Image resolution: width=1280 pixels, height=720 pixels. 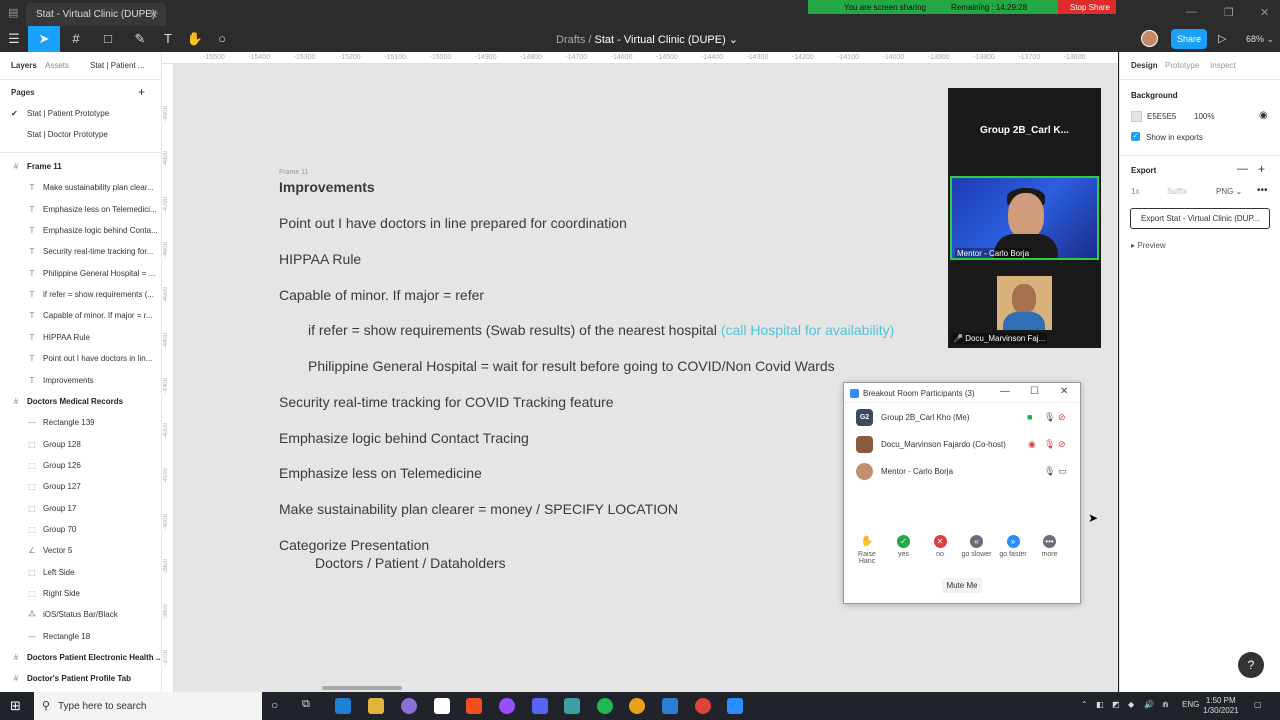 I want to click on background-opacity: 100%, so click(x=1204, y=116).